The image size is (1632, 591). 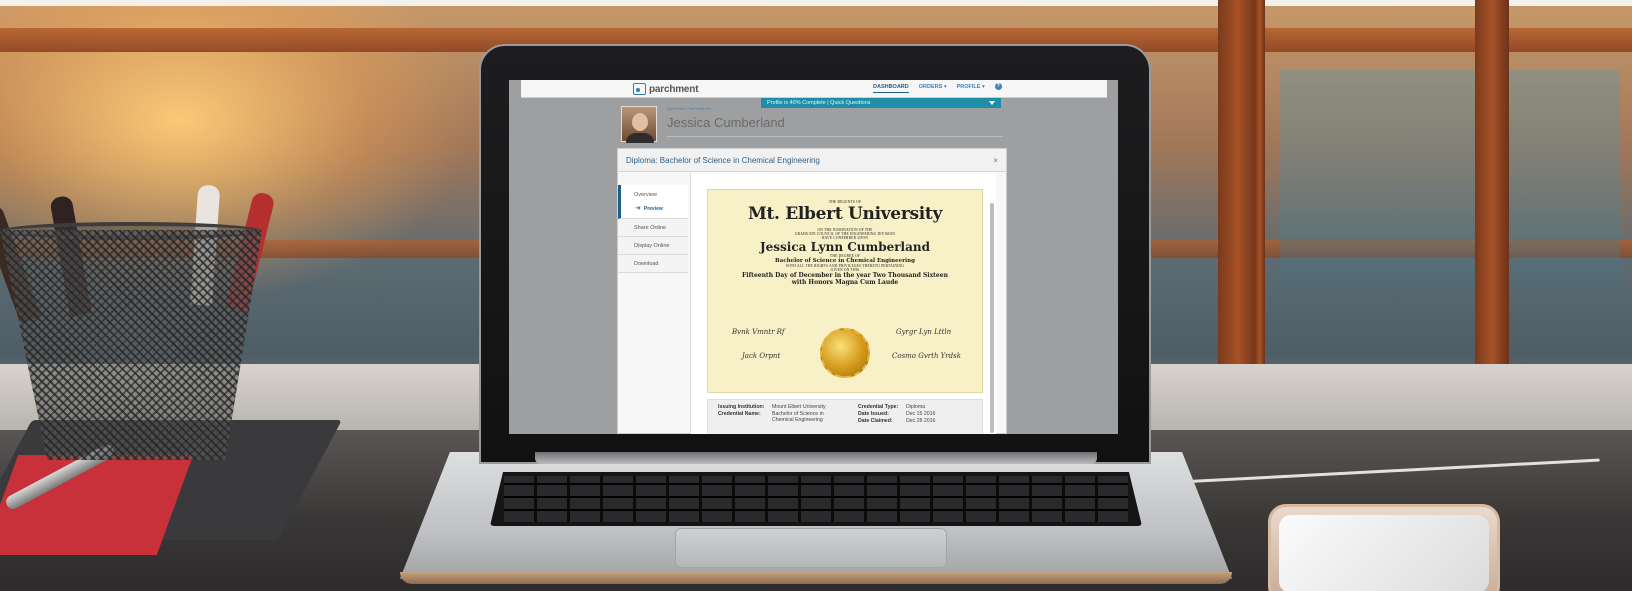 What do you see at coordinates (992, 318) in the screenshot?
I see `scrollbar` at bounding box center [992, 318].